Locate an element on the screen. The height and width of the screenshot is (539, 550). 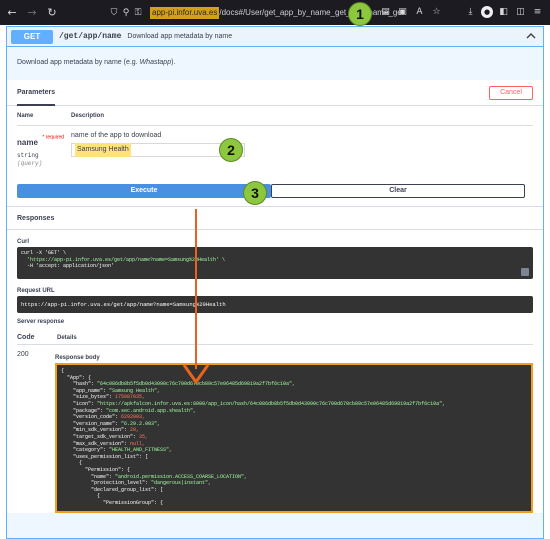
json-line: "PermissionGroup": { is located at coordinates (112, 502).